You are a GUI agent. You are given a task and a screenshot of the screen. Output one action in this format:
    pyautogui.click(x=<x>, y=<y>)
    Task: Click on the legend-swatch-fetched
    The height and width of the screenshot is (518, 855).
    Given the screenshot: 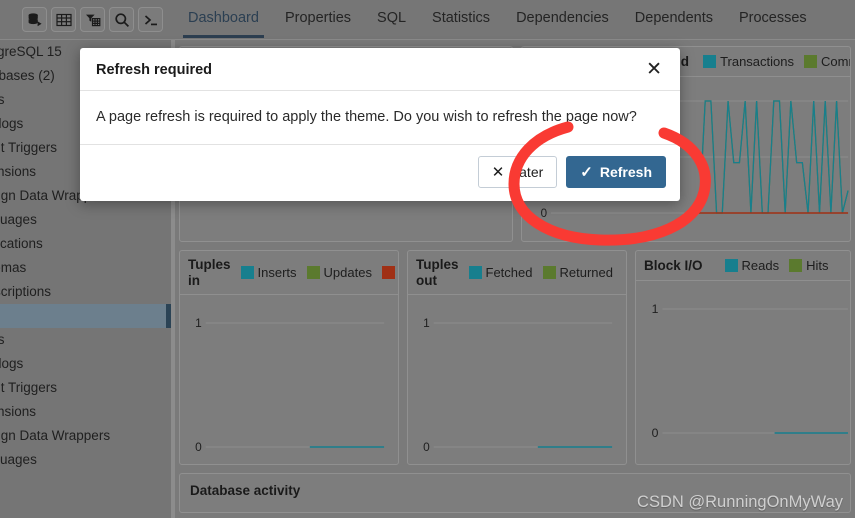 What is the action you would take?
    pyautogui.click(x=475, y=273)
    